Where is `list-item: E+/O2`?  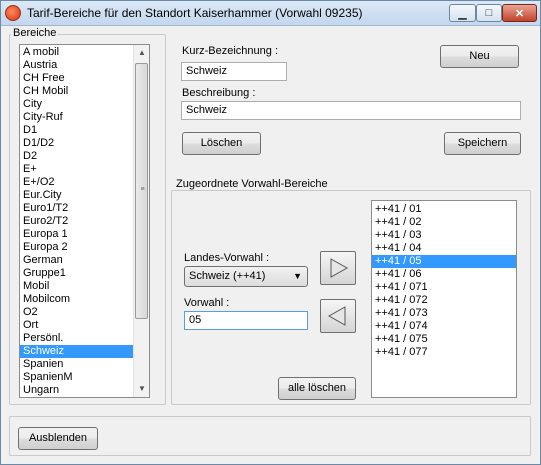 list-item: E+/O2 is located at coordinates (84, 182).